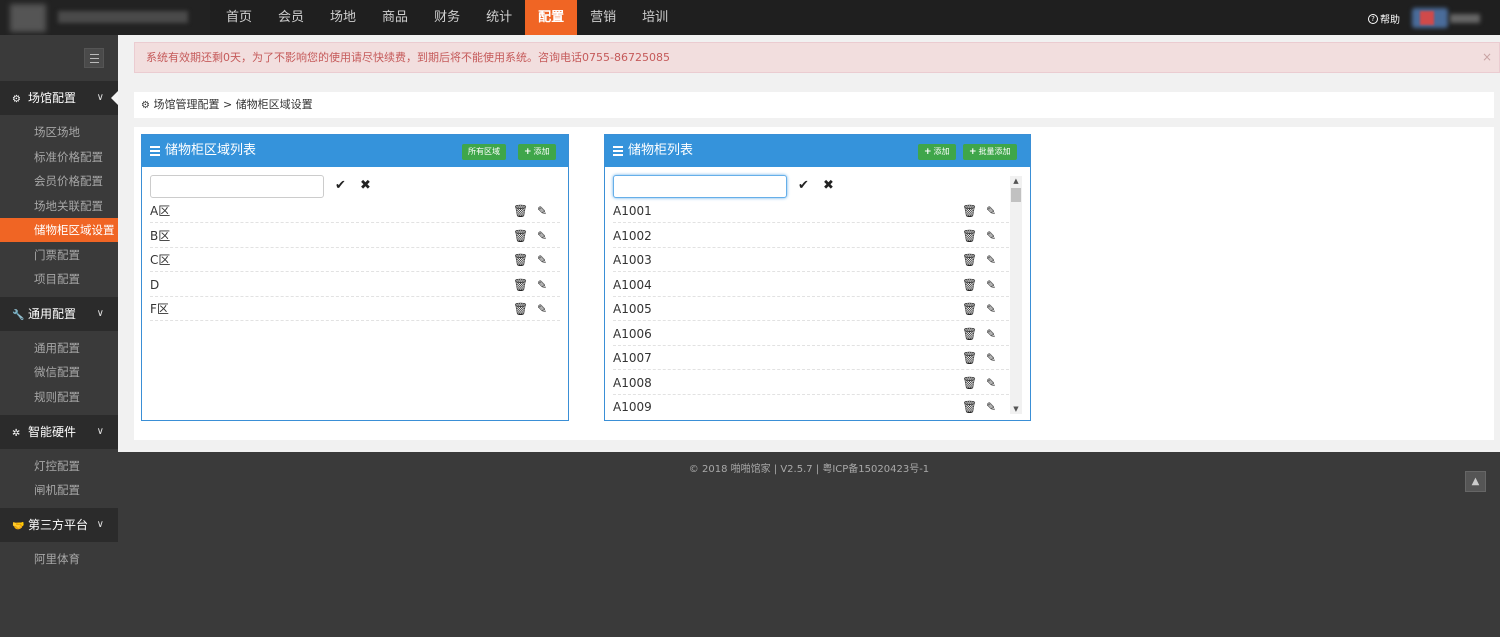 The width and height of the screenshot is (1500, 637). I want to click on list-item: F区 🗑 ✎, so click(355, 309).